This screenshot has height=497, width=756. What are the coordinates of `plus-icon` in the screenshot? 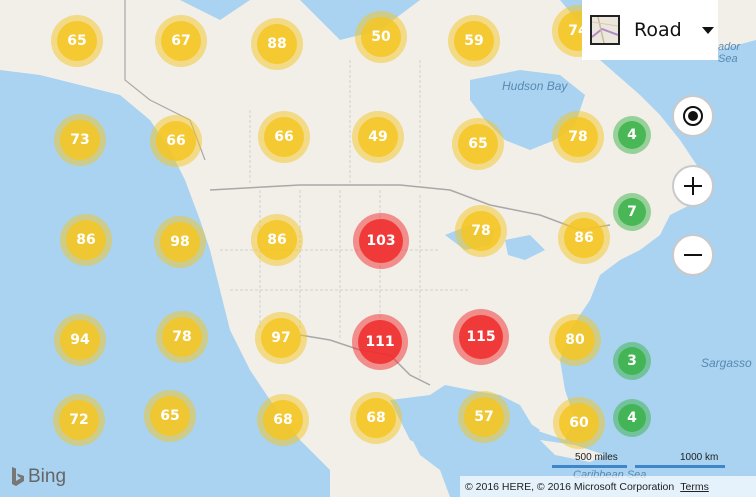 It's located at (693, 186).